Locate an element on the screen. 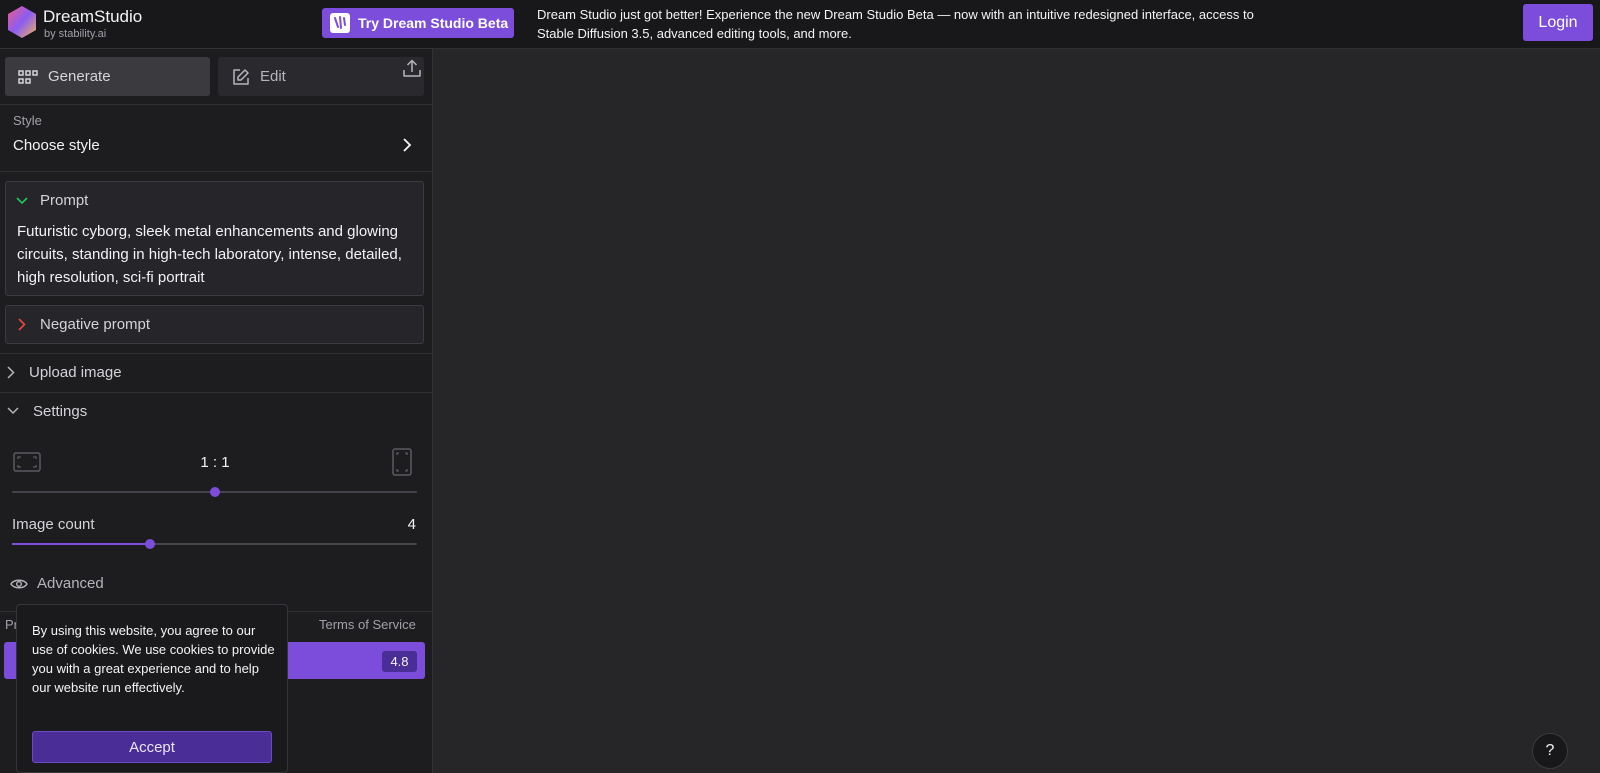  tab-generate: Generate is located at coordinates (107, 76).